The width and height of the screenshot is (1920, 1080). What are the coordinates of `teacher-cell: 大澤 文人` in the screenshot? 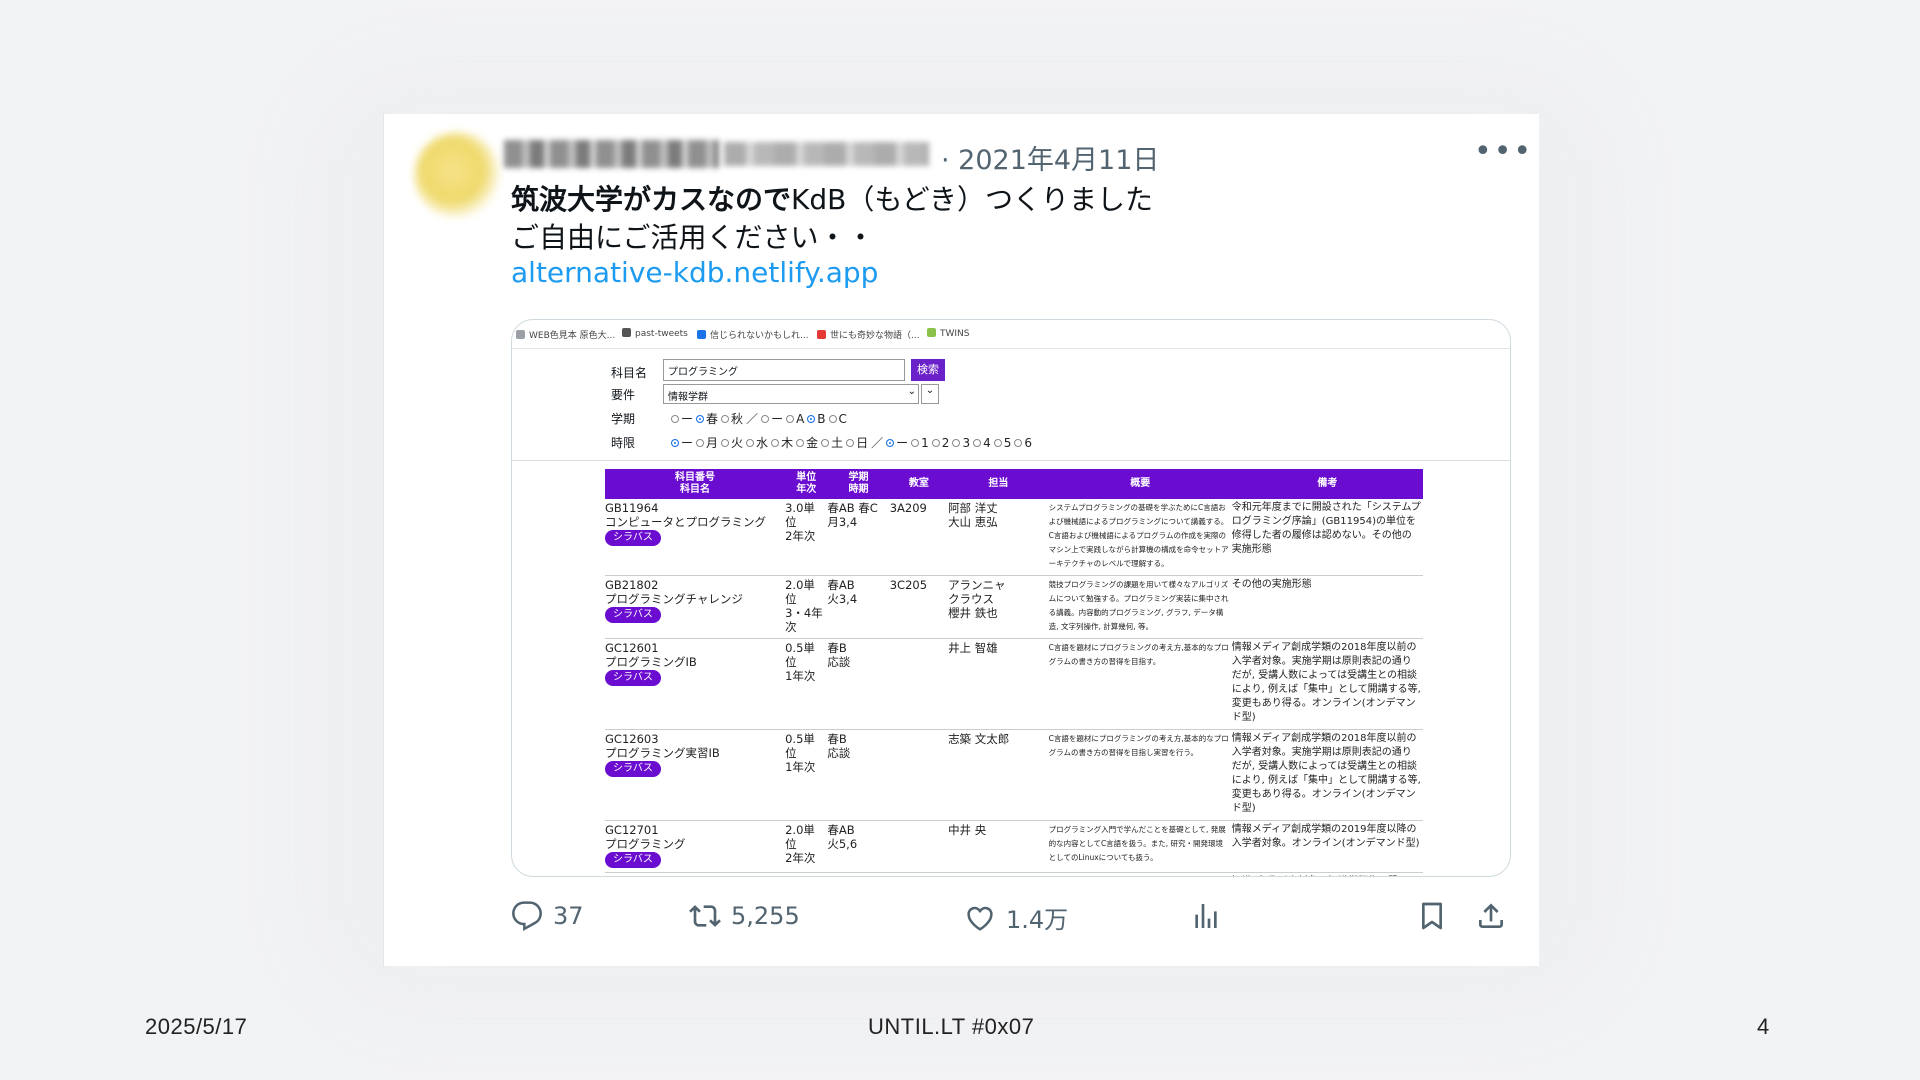 It's located at (998, 874).